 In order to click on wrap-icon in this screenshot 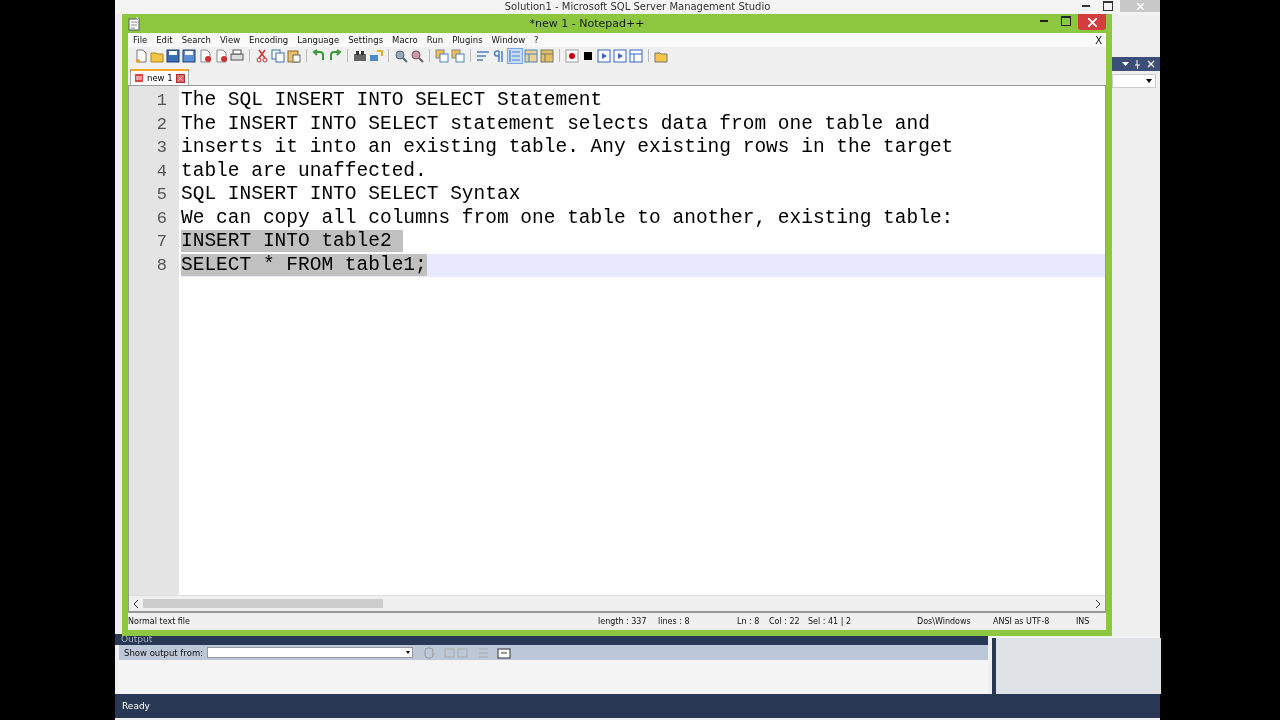, I will do `click(483, 55)`.